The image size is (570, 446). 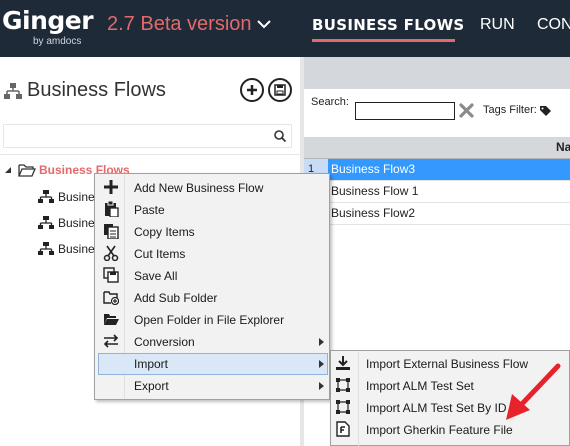 What do you see at coordinates (111, 253) in the screenshot?
I see `scissors-icon` at bounding box center [111, 253].